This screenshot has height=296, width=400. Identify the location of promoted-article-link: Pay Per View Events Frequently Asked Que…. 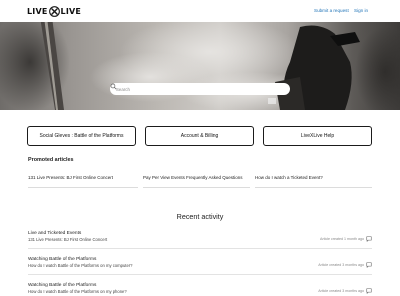
(192, 177).